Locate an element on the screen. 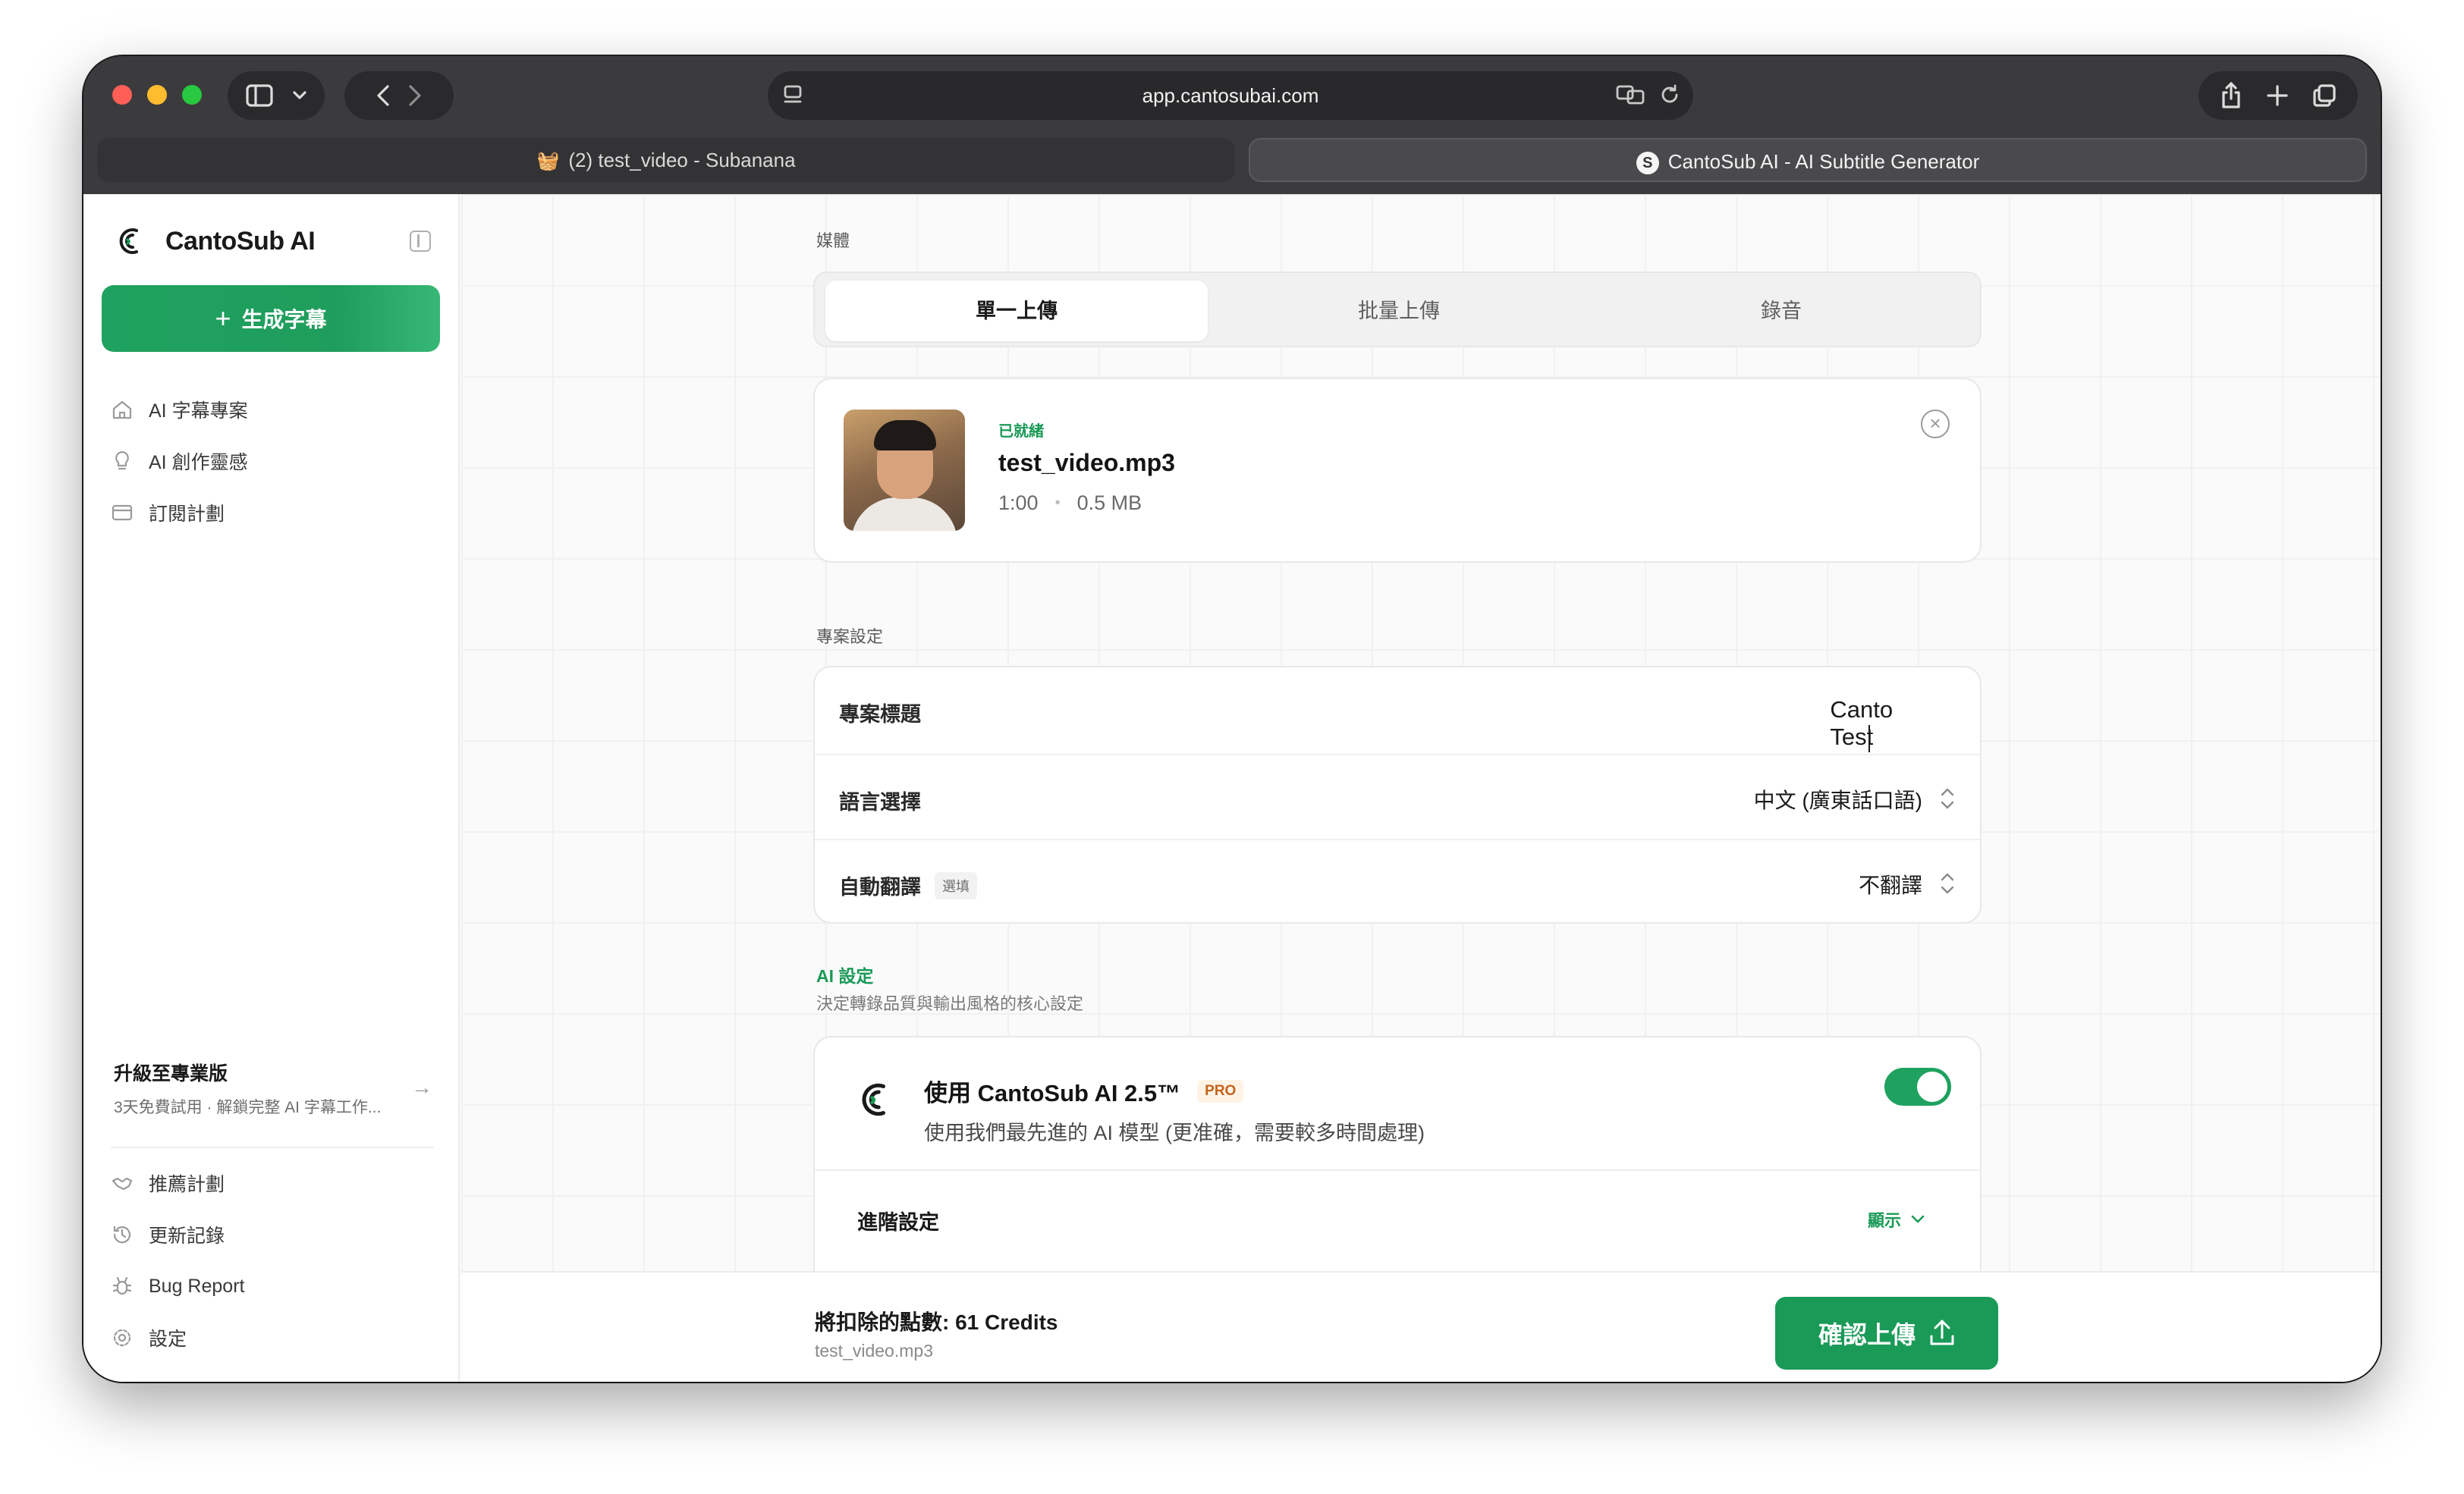 The image size is (2464, 1494). auto-translate-row: 自動翻譯 選填 不翻譯 is located at coordinates (1397, 882).